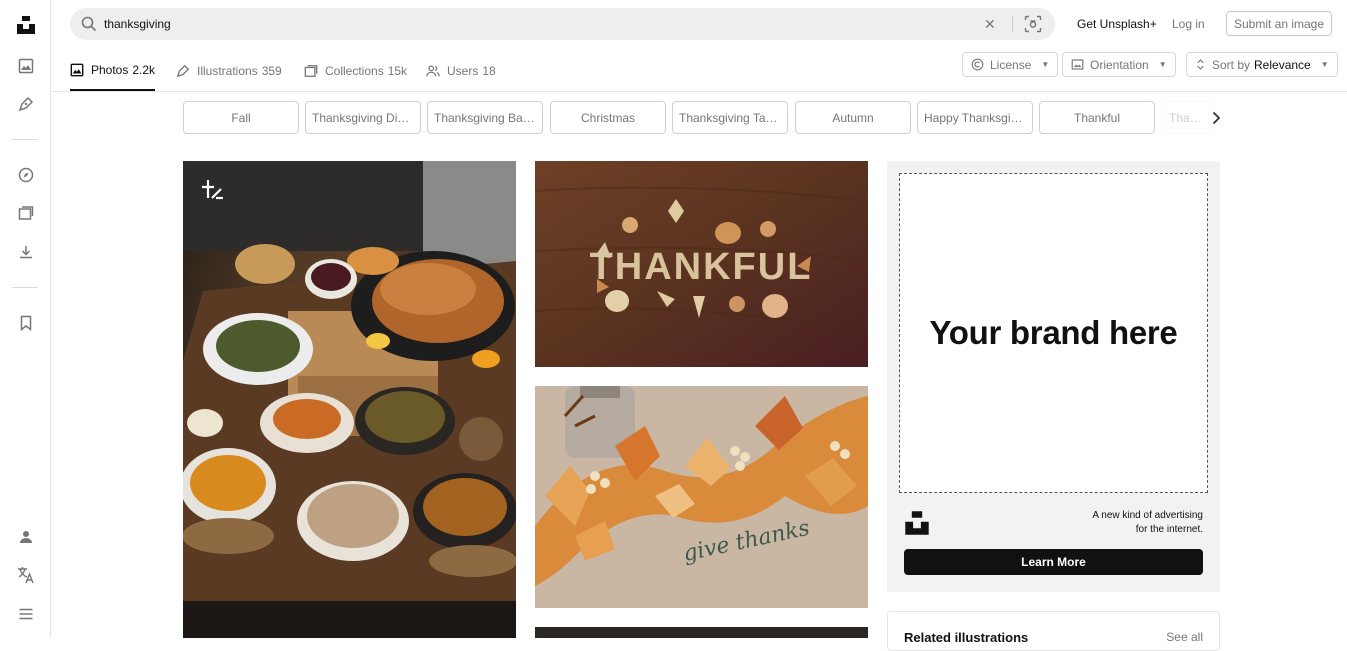 Image resolution: width=1347 pixels, height=651 pixels. Describe the element at coordinates (110, 69) in the screenshot. I see `tab-label: Photos` at that location.